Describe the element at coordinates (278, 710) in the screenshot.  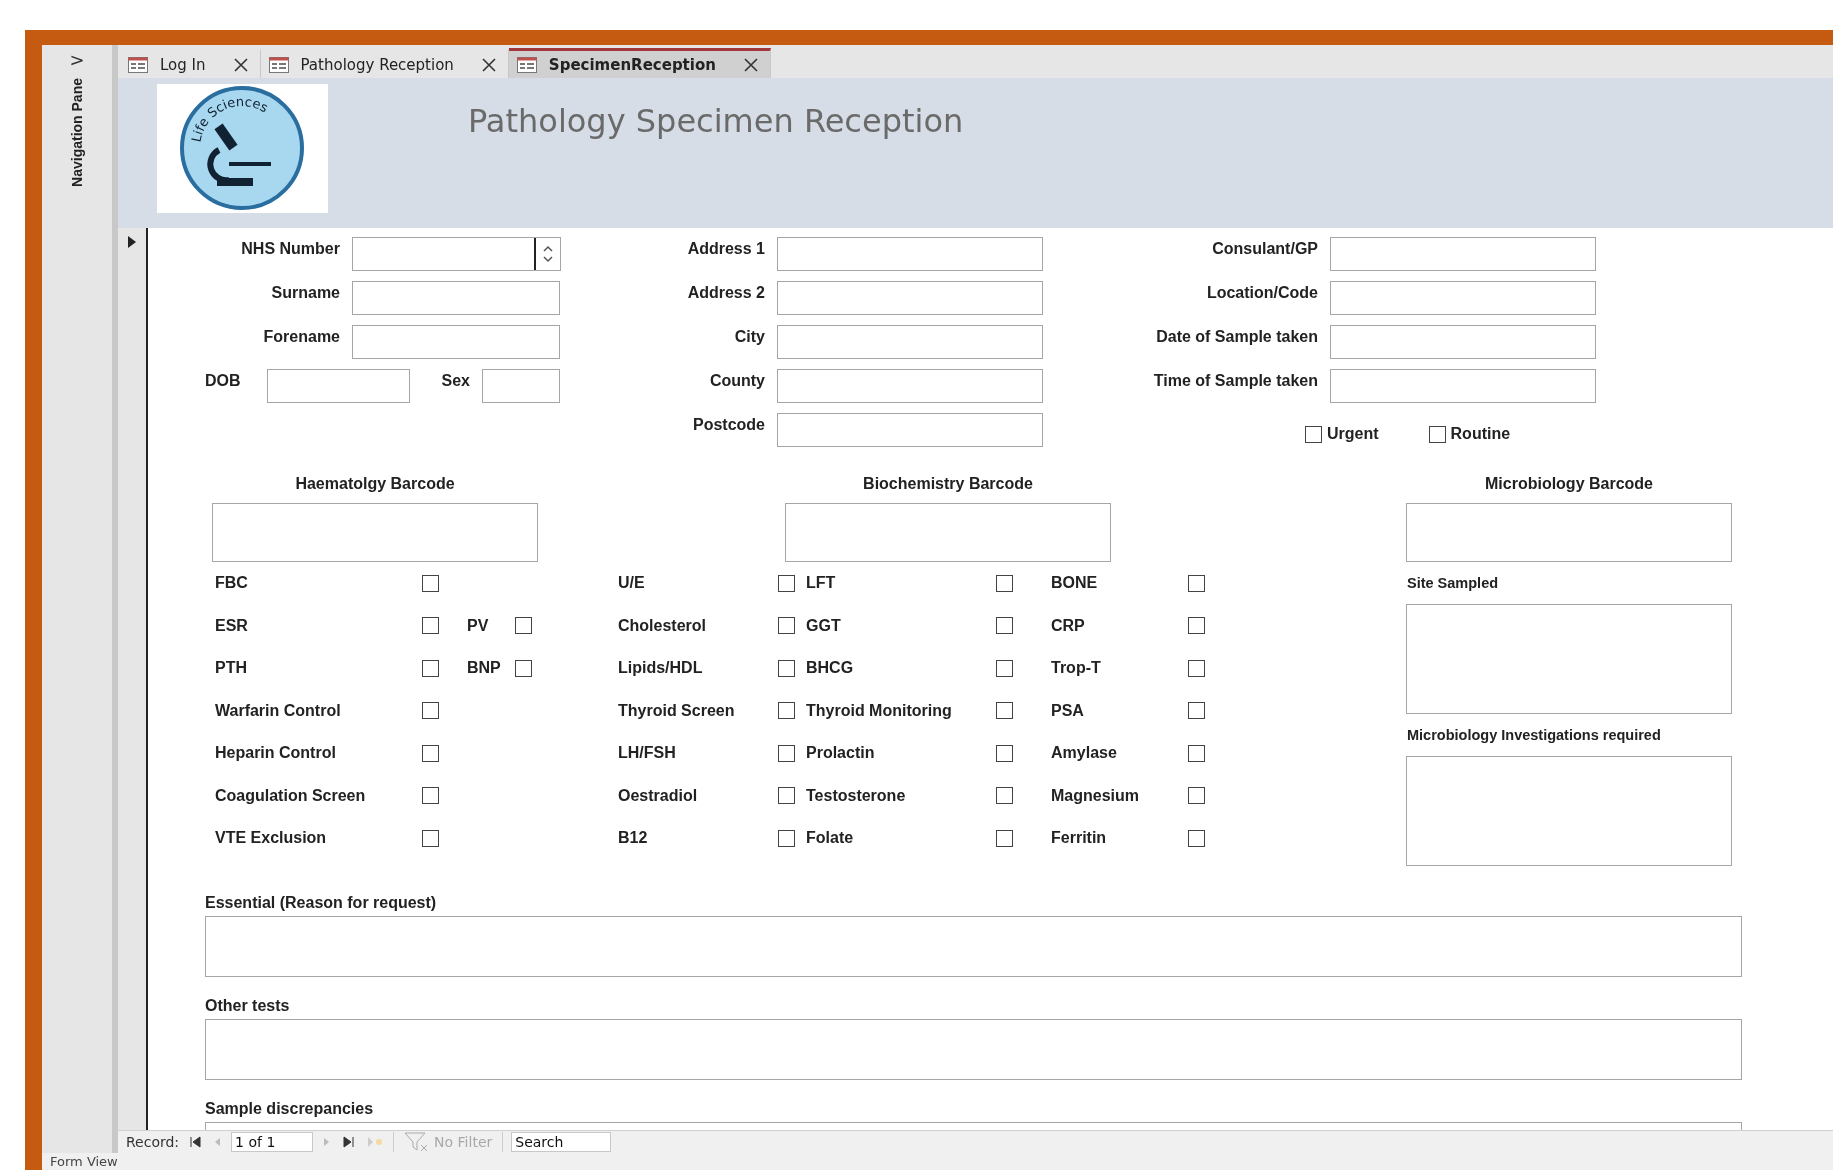
I see `test-label: Warfarin Control` at that location.